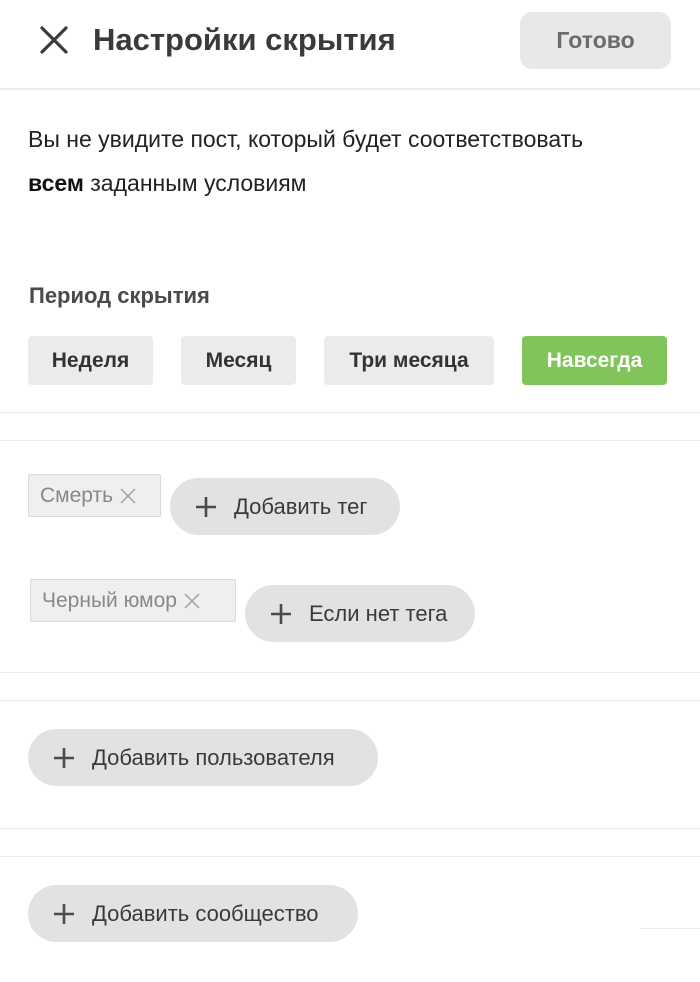 This screenshot has height=982, width=700. I want to click on close-icon, so click(54, 40).